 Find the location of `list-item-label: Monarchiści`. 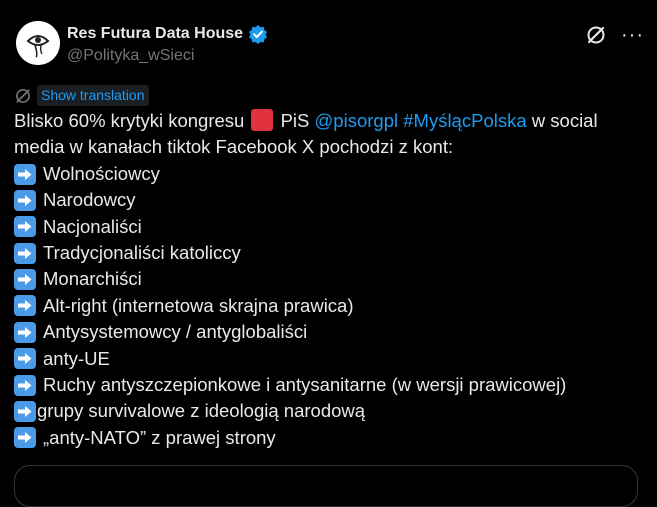

list-item-label: Monarchiści is located at coordinates (92, 279).